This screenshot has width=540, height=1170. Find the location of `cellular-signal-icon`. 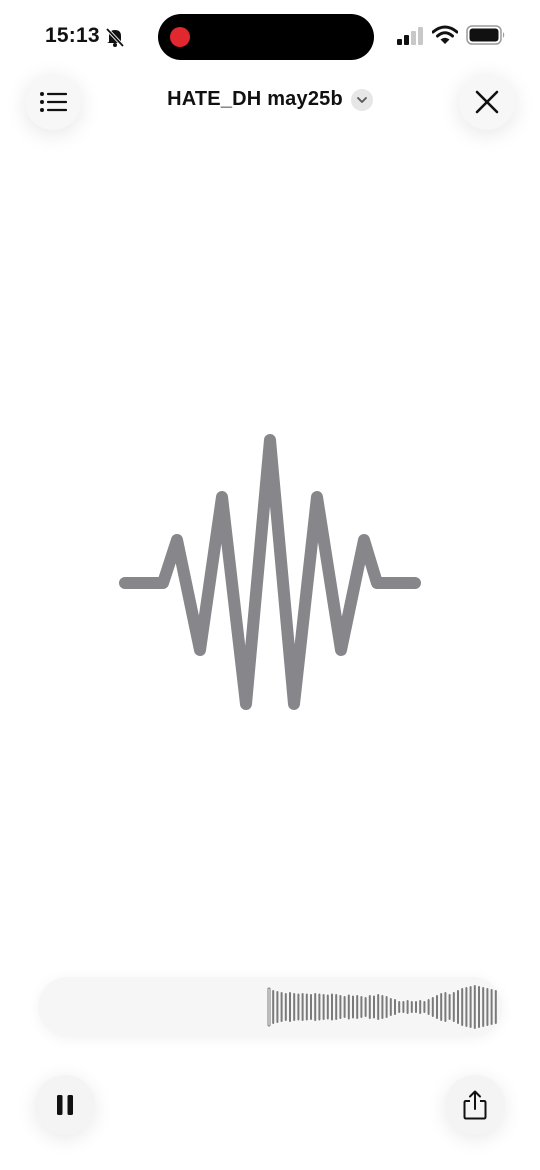

cellular-signal-icon is located at coordinates (410, 36).